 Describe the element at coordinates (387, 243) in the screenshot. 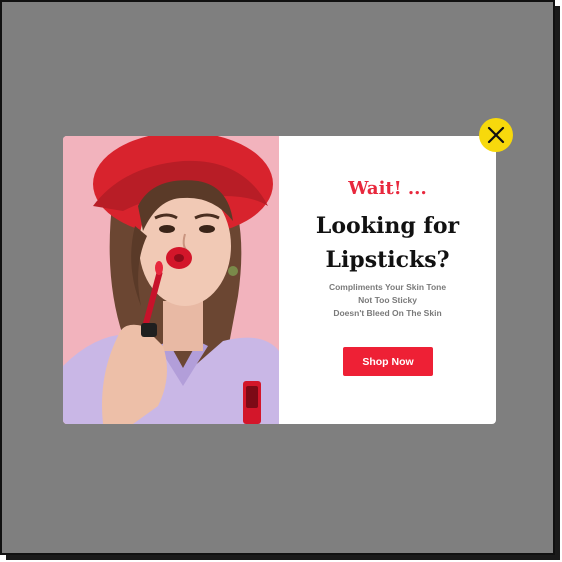

I see `popup-headline: Looking for Lipsticks?` at that location.